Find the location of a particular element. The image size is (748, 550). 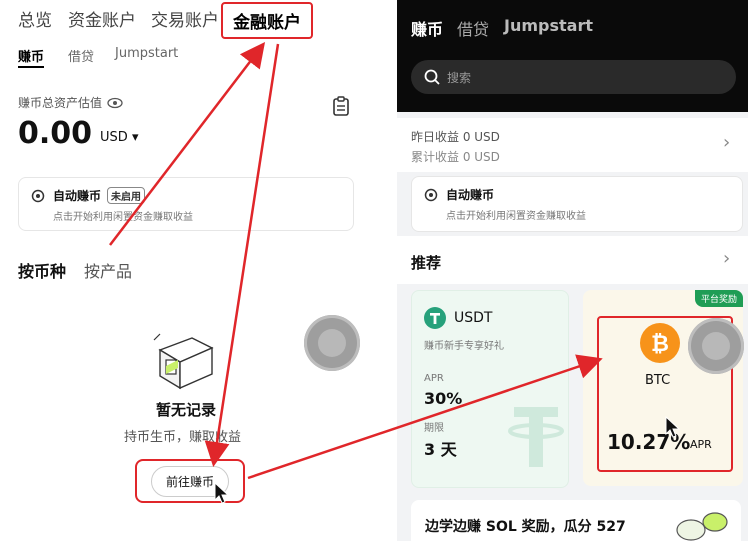

tab-trading-account: 交易账户 is located at coordinates (185, 18).